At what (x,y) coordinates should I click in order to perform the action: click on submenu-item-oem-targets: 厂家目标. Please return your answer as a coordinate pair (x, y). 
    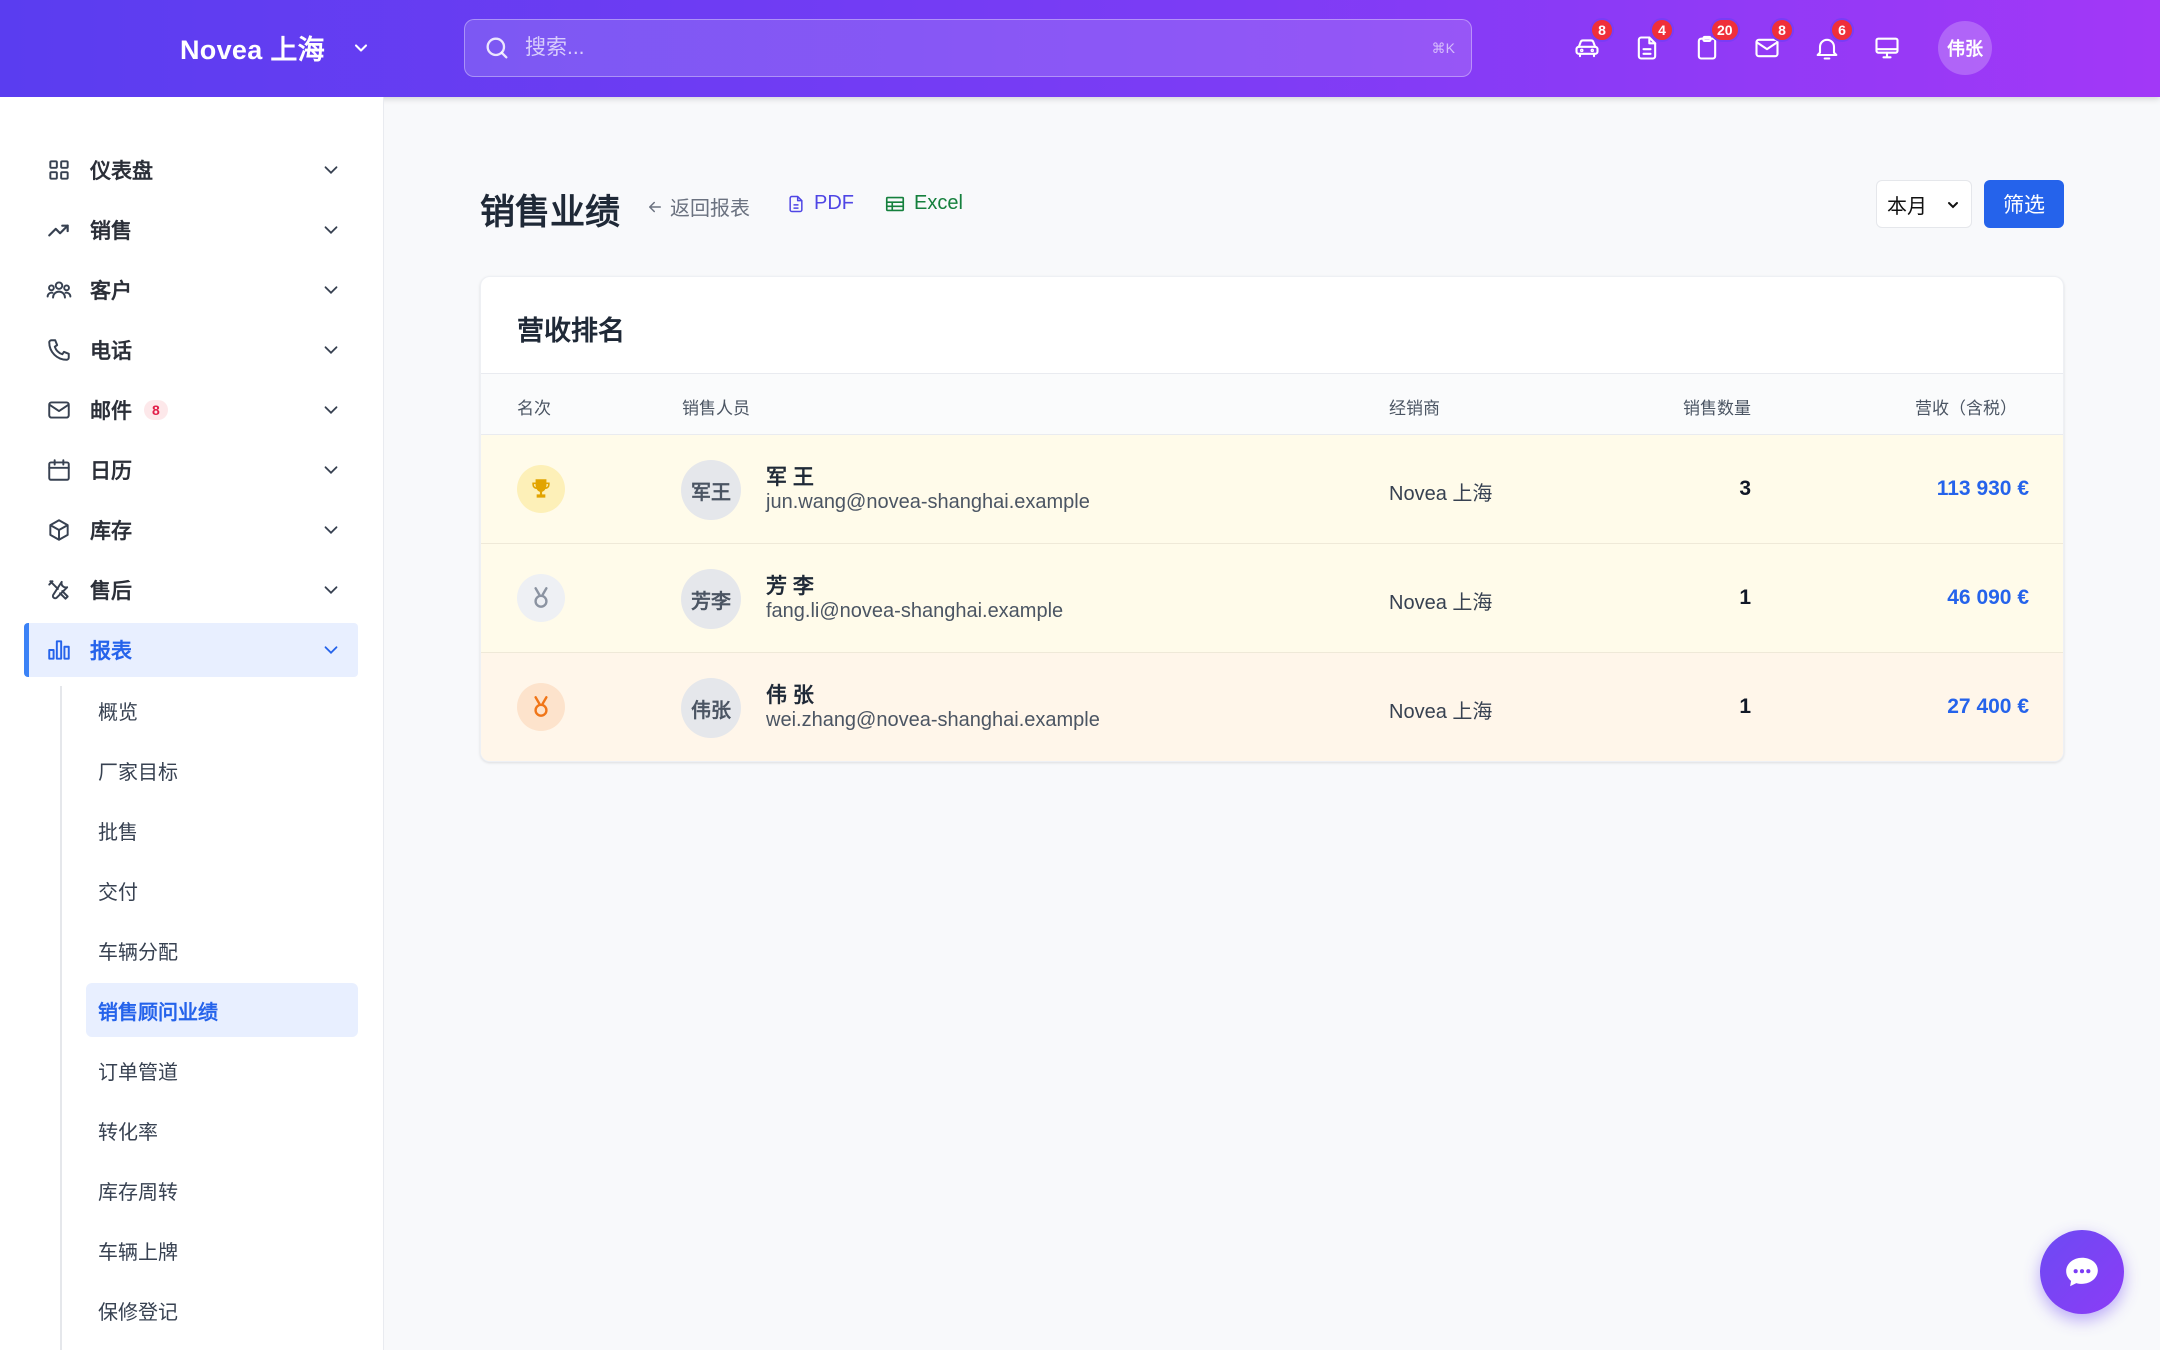
    Looking at the image, I should click on (222, 770).